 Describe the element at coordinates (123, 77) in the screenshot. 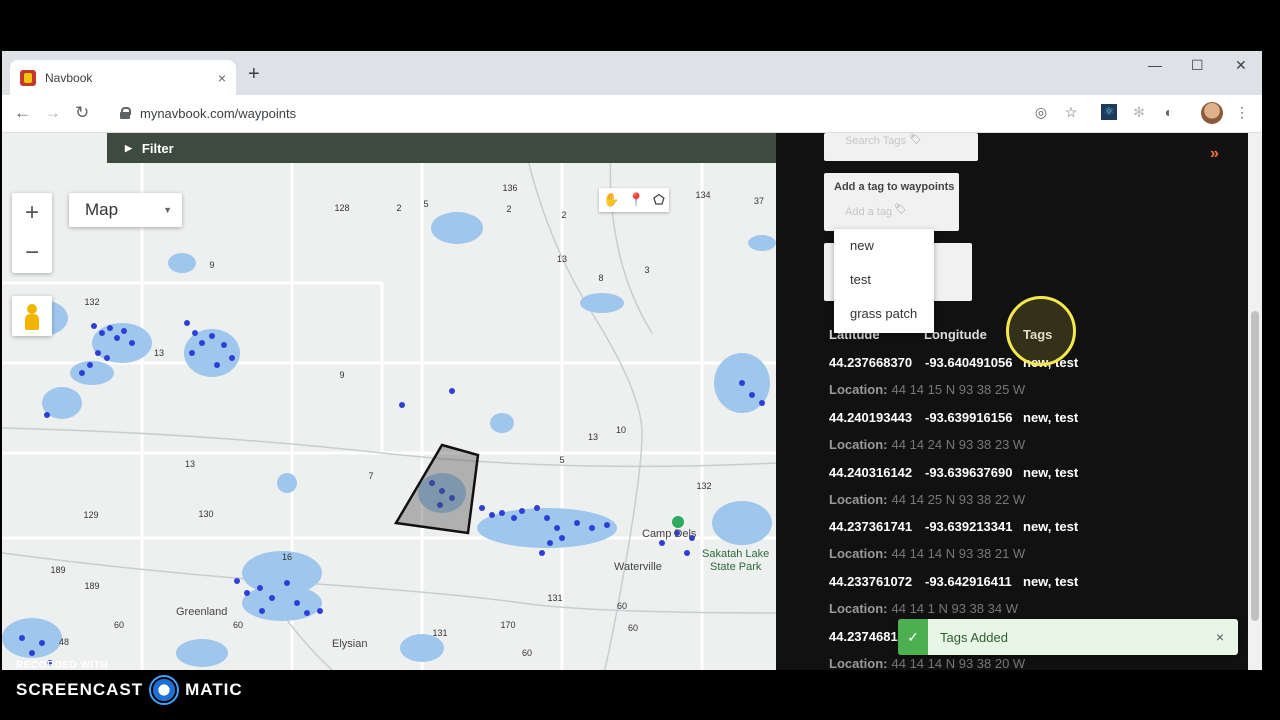

I see `tab-navbook: Navbook ×` at that location.